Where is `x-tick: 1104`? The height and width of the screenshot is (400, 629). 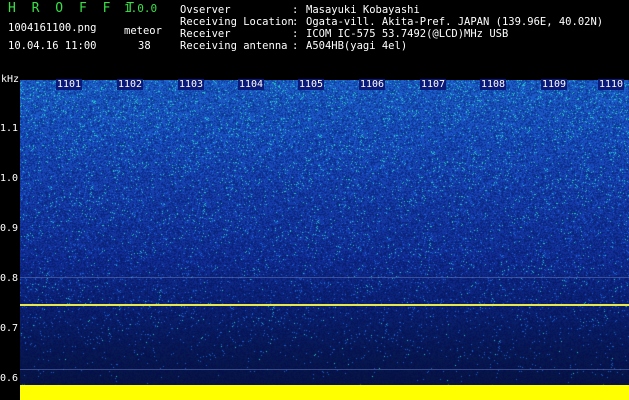
x-tick: 1104 is located at coordinates (251, 84).